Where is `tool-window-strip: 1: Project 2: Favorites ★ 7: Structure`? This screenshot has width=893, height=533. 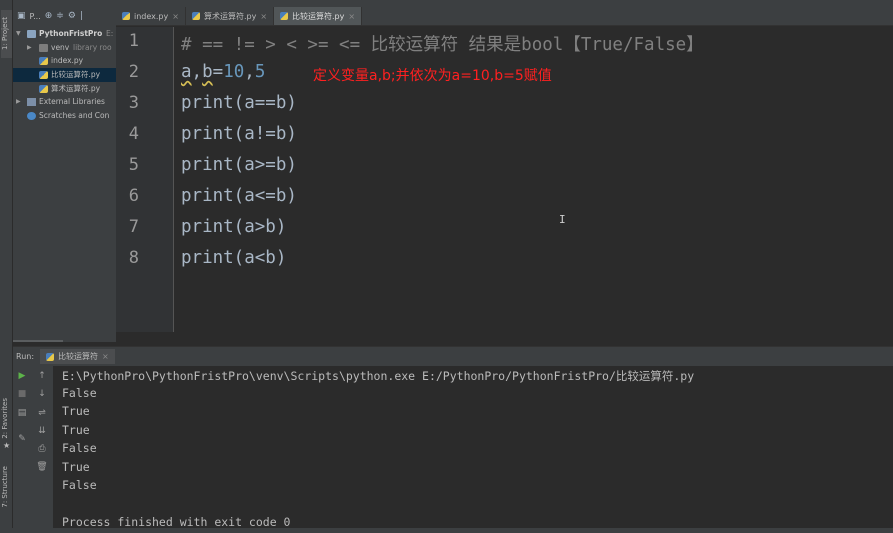
tool-window-strip: 1: Project 2: Favorites ★ 7: Structure is located at coordinates (6, 266).